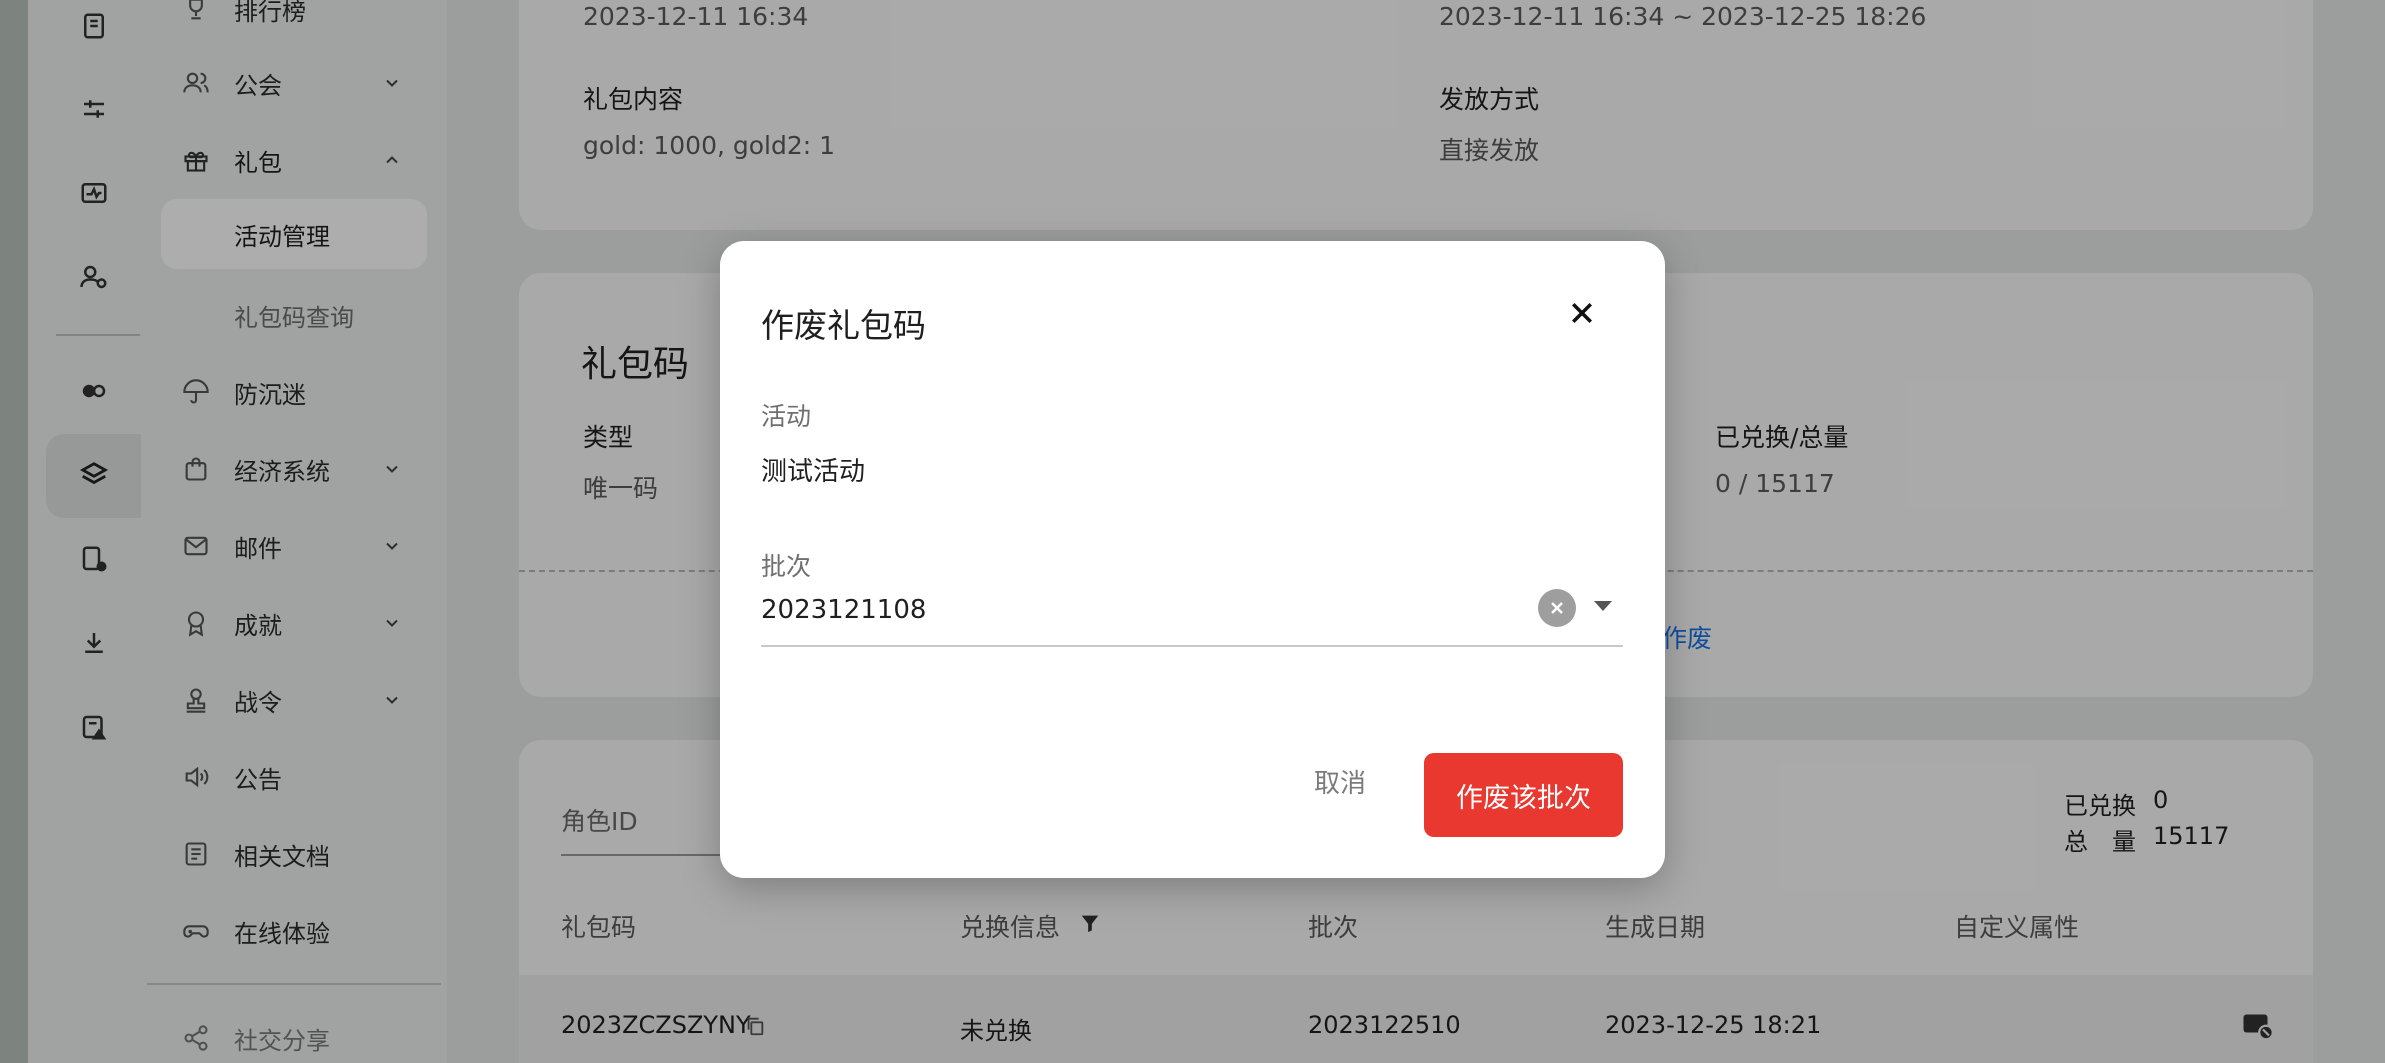  Describe the element at coordinates (844, 610) in the screenshot. I see `batch-select-value: 2023121108` at that location.